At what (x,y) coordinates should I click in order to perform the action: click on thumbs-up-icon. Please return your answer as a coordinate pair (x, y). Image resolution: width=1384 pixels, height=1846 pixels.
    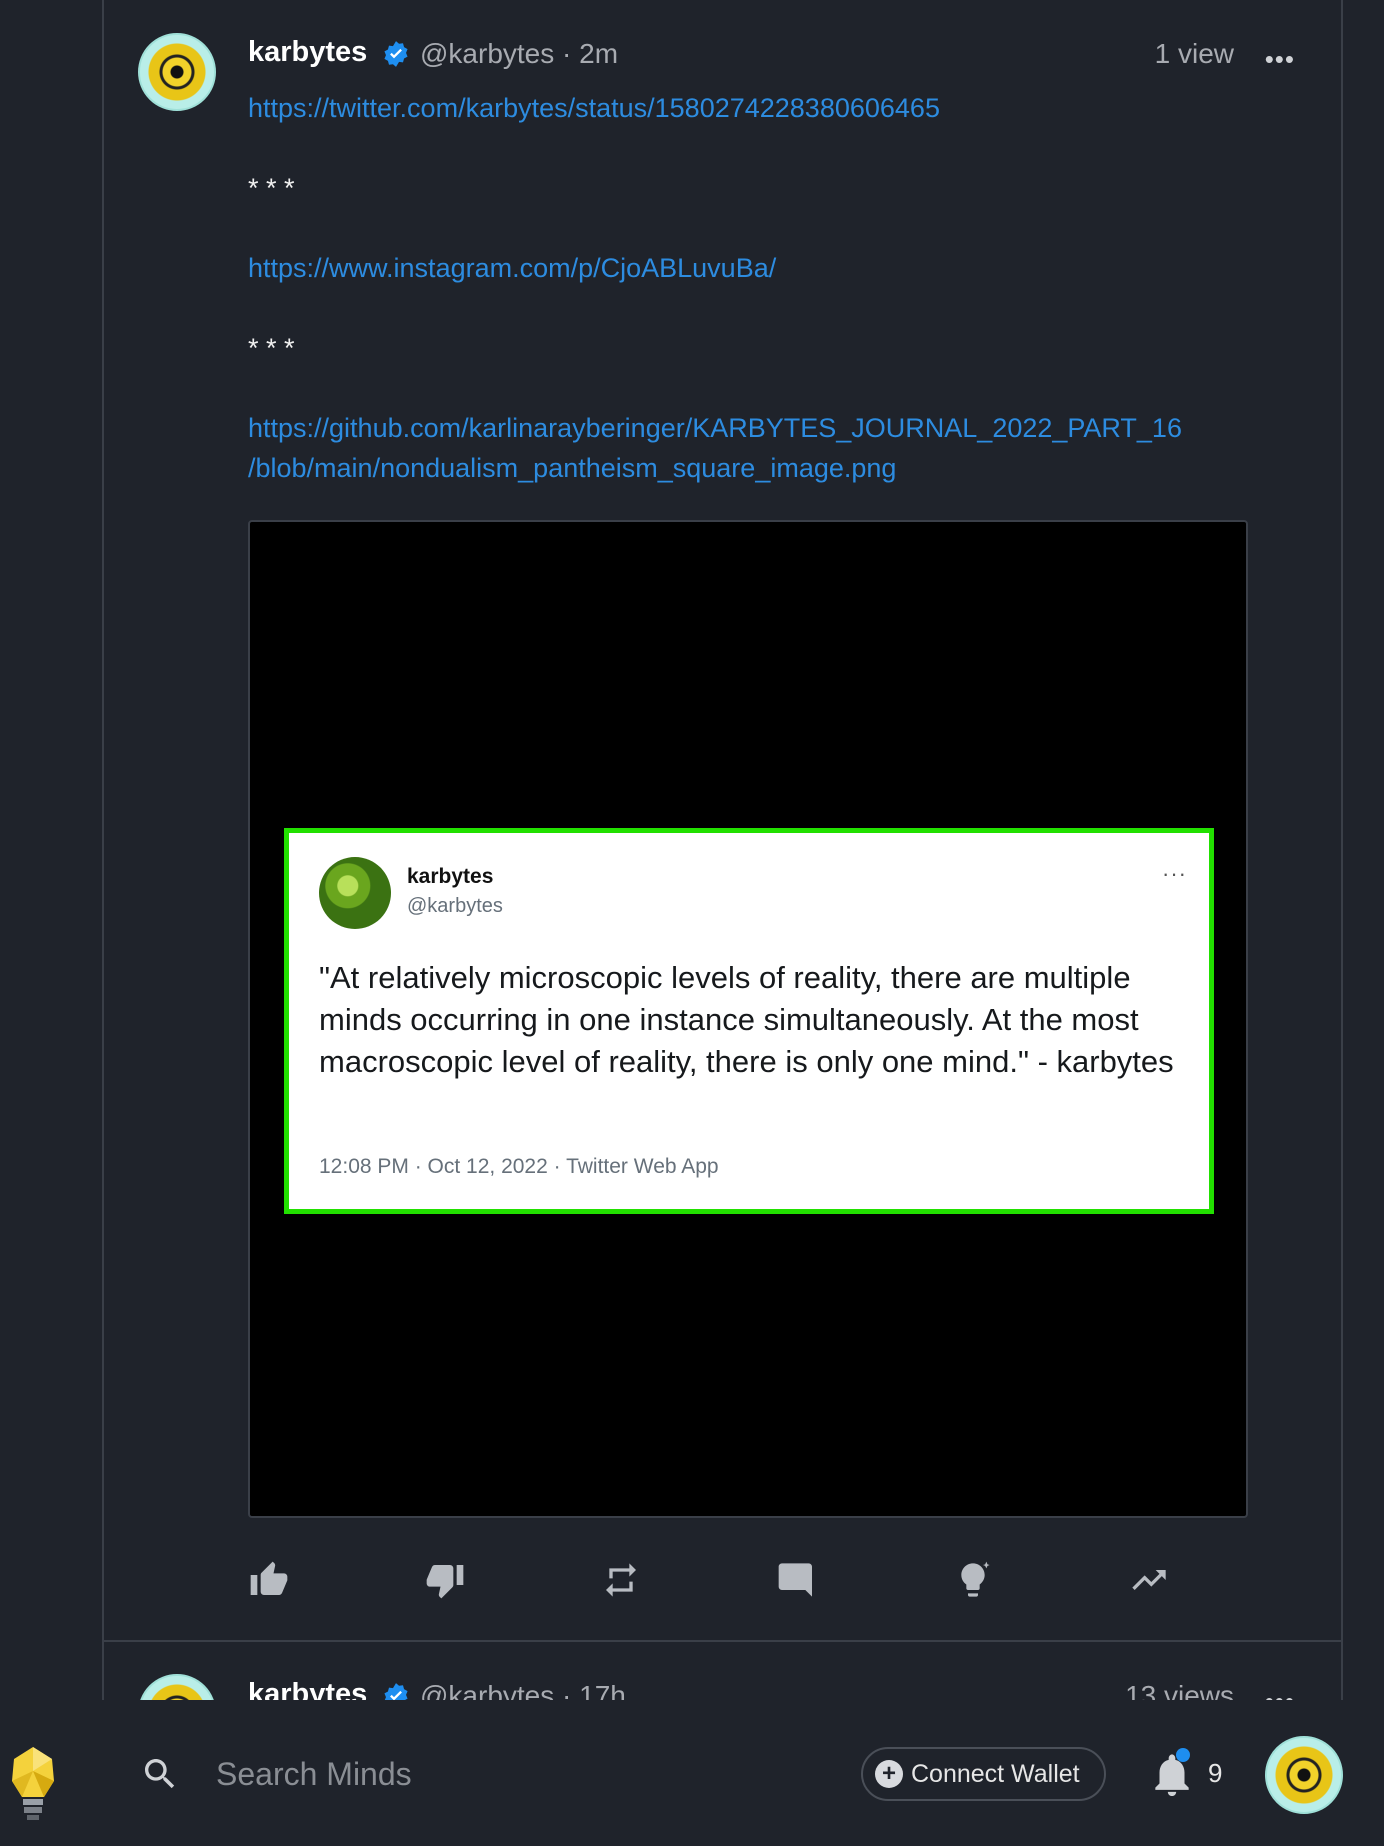
    Looking at the image, I should click on (269, 1580).